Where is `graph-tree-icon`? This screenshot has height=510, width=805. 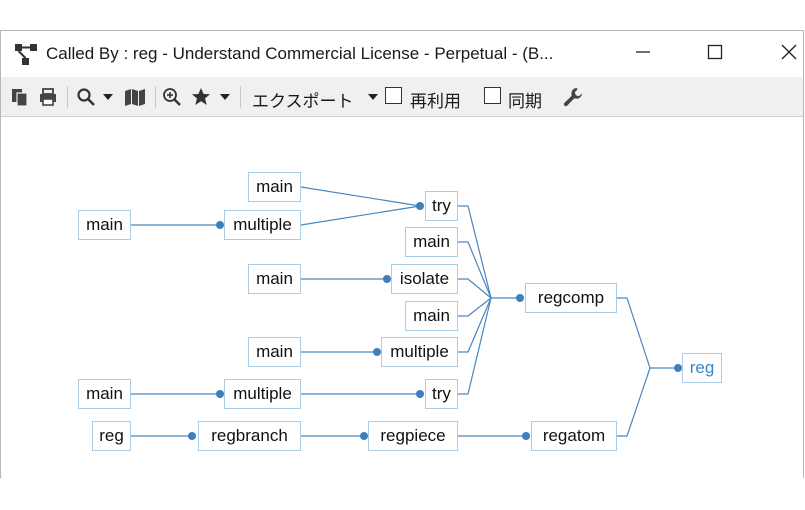 graph-tree-icon is located at coordinates (26, 54).